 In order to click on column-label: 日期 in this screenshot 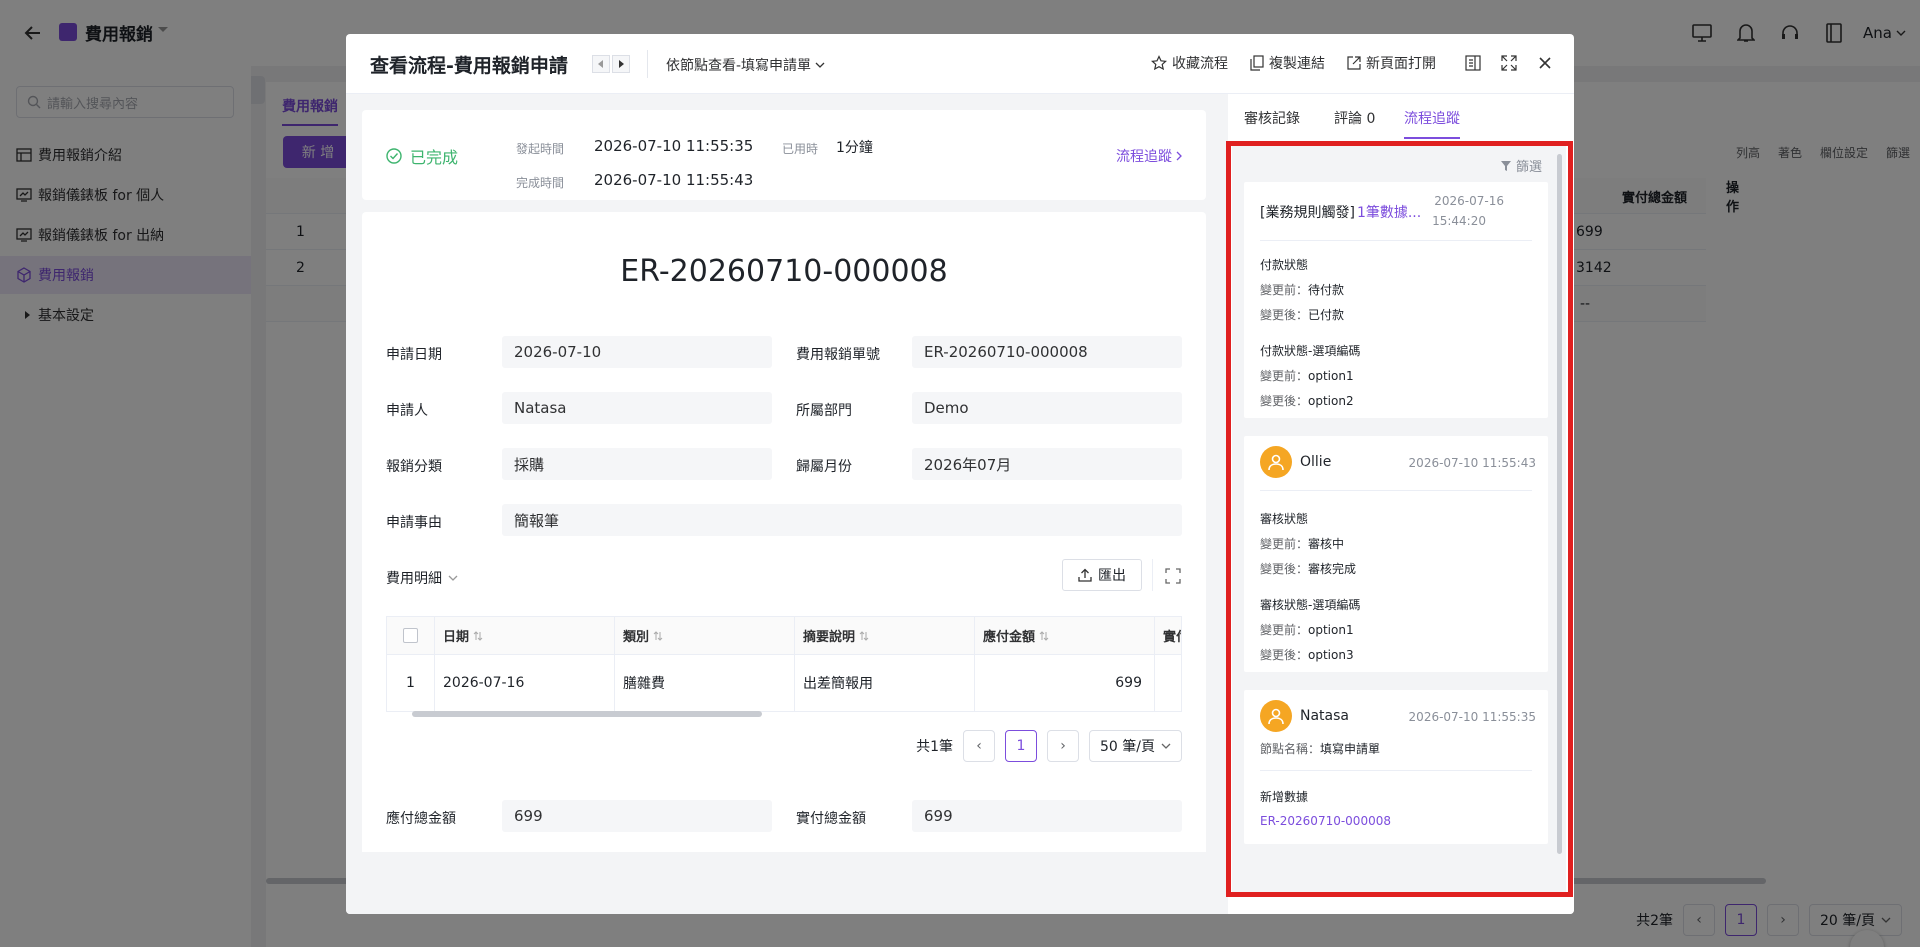, I will do `click(456, 637)`.